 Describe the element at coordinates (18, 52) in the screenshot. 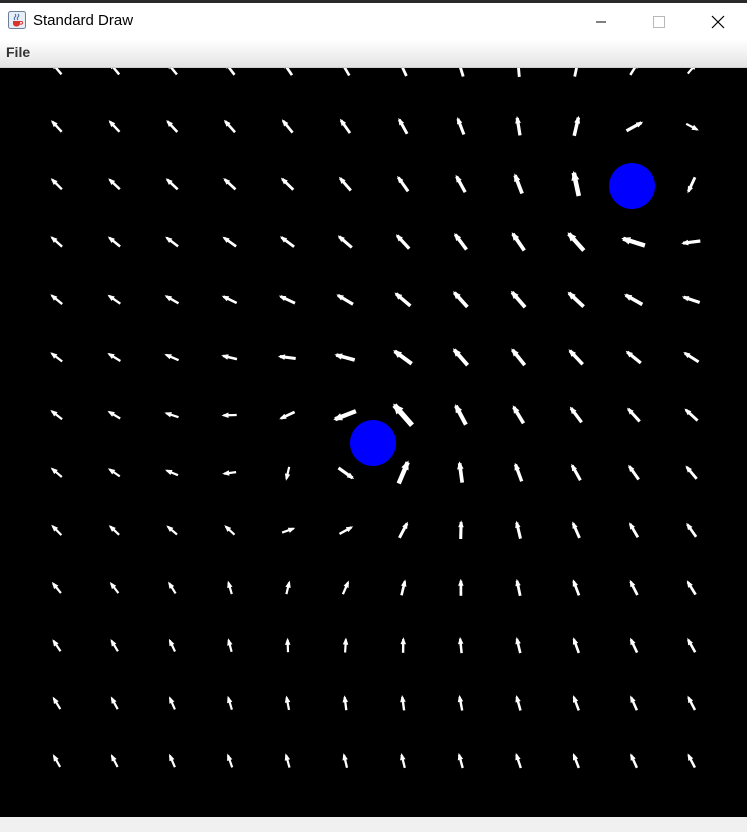

I see `menu-file: File` at that location.